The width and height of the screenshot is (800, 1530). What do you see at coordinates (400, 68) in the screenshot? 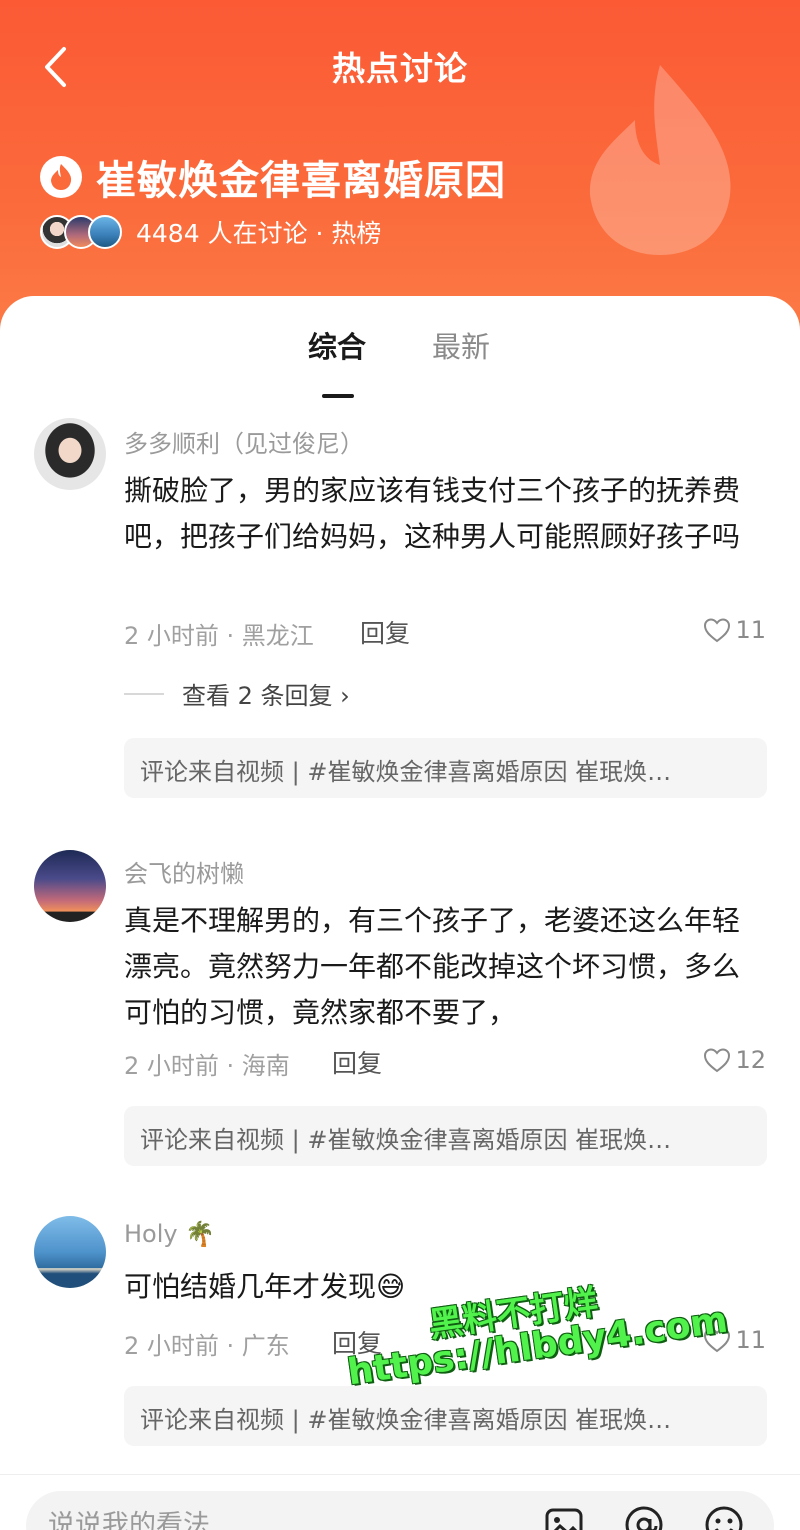
I see `page-title: 热点讨论` at bounding box center [400, 68].